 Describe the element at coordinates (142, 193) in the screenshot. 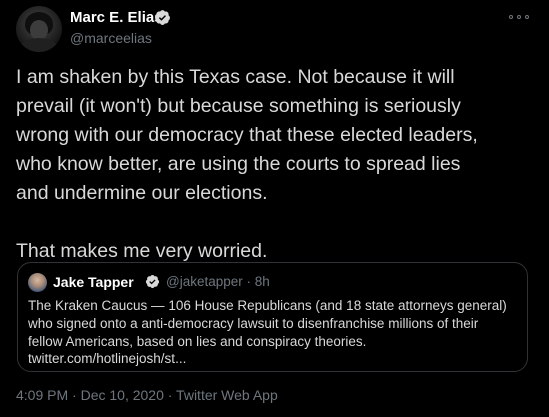

I see `tweet-text-line: and undermine our elections.` at that location.